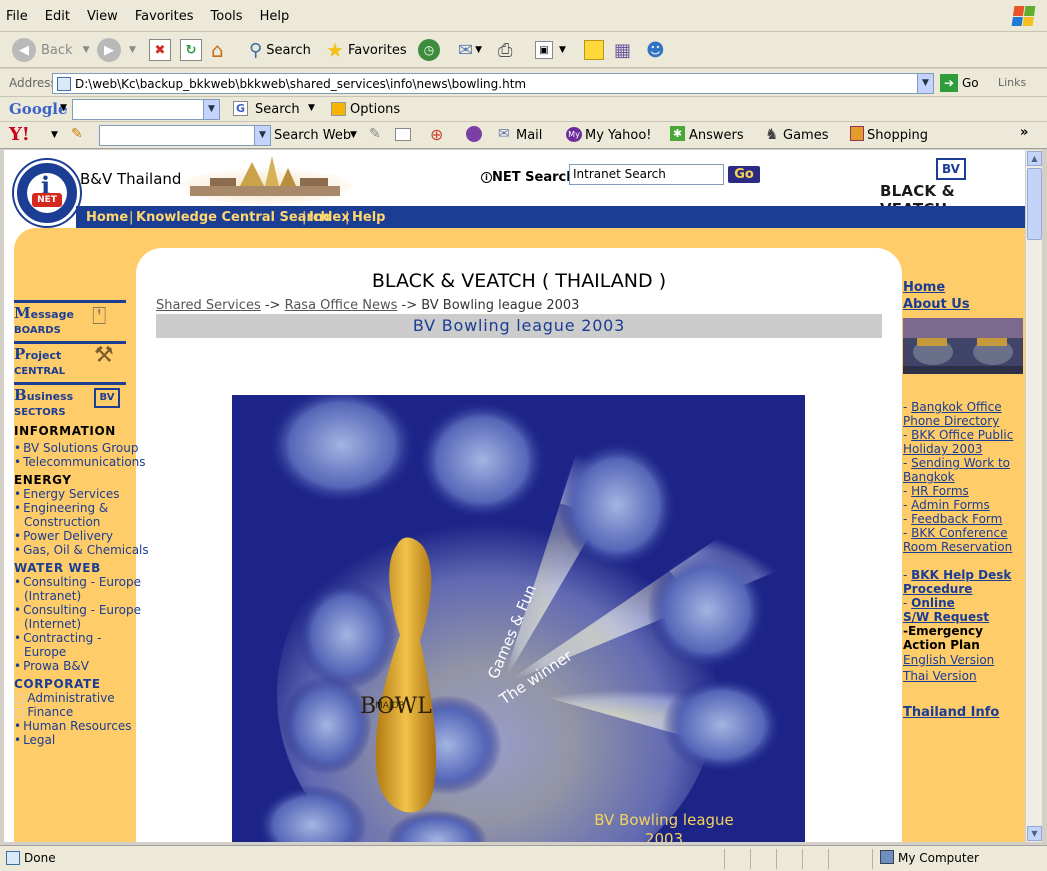 The image size is (1047, 871). What do you see at coordinates (70, 400) in the screenshot?
I see `business-sectors-badge: Business SECTORS BV` at bounding box center [70, 400].